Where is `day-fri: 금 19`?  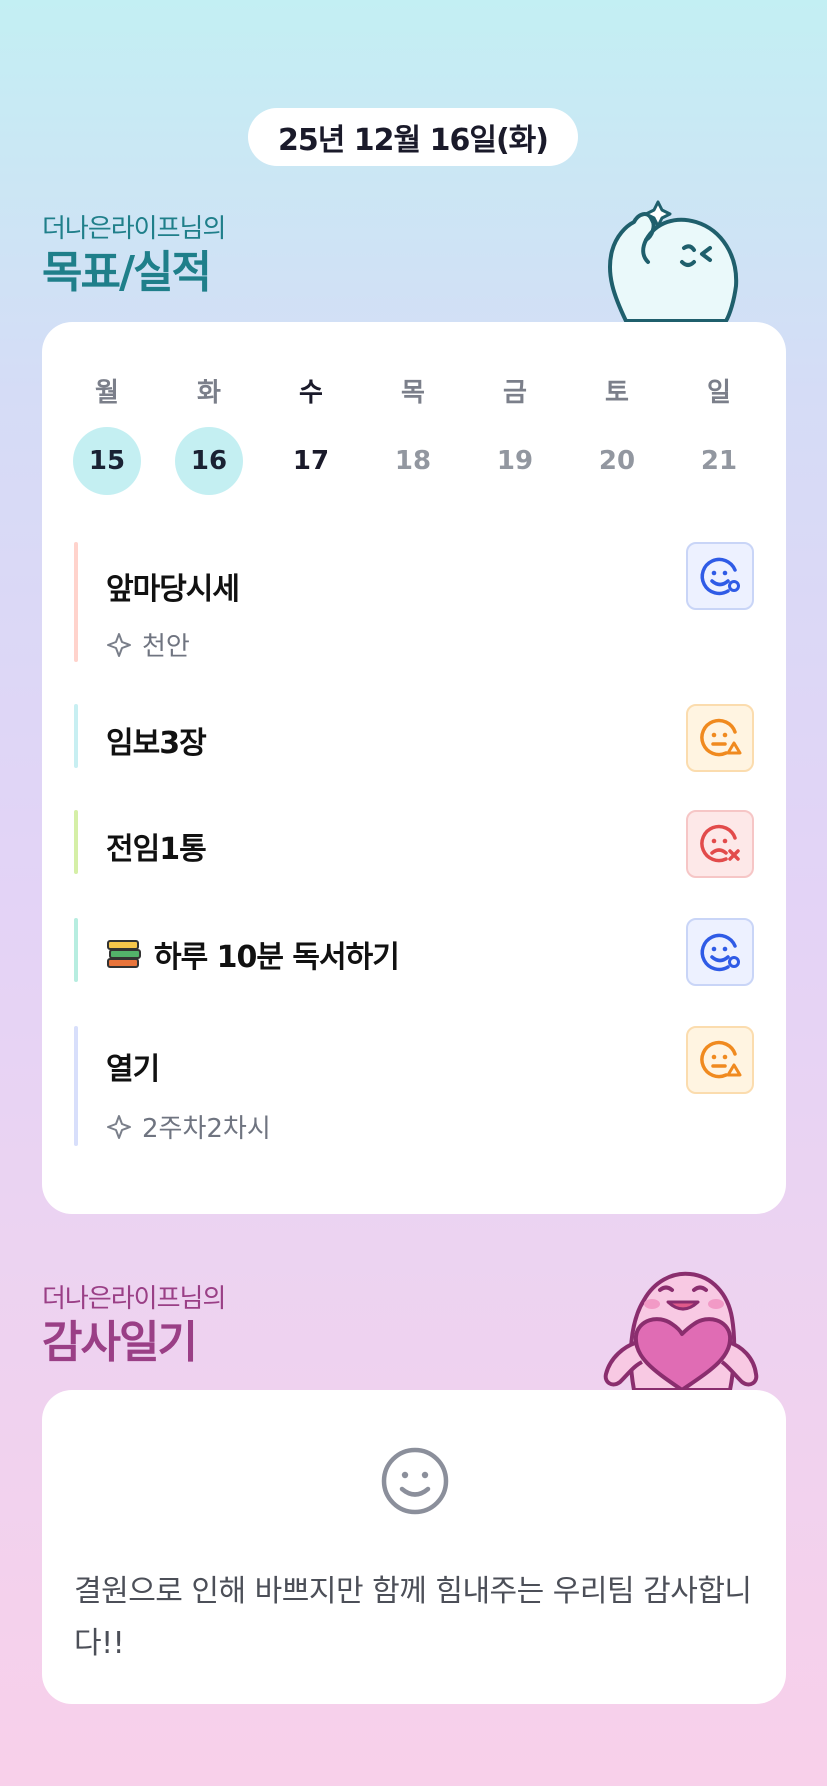
day-fri: 금 19 is located at coordinates (515, 433).